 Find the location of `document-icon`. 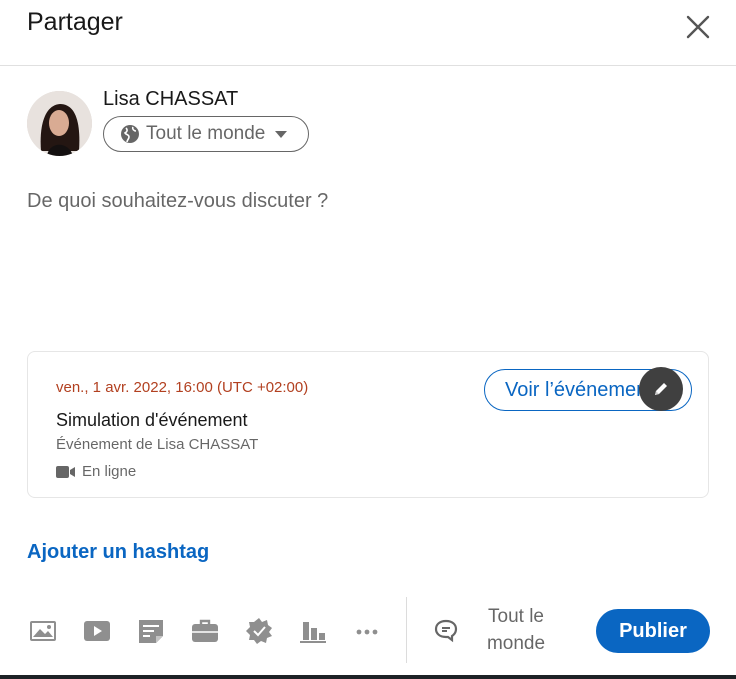

document-icon is located at coordinates (151, 631).